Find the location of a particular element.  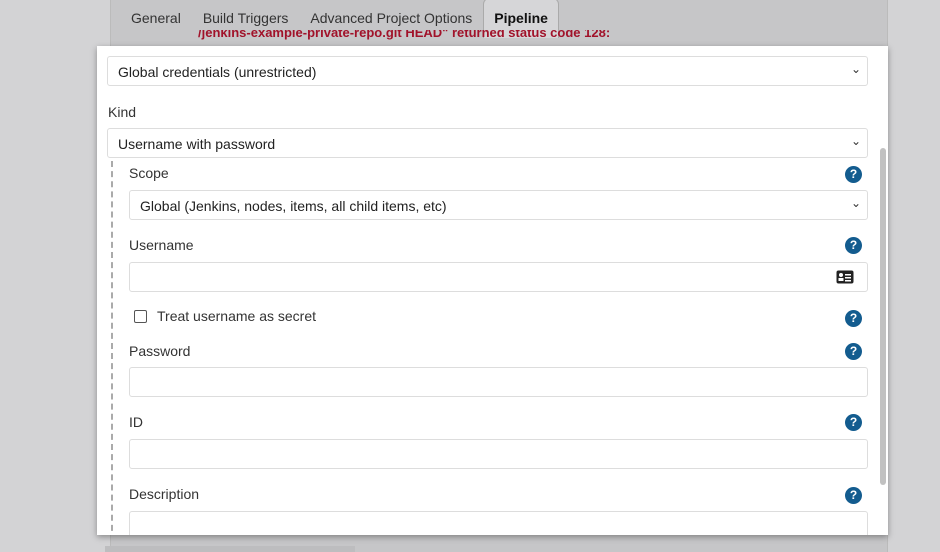

username-input is located at coordinates (498, 277).